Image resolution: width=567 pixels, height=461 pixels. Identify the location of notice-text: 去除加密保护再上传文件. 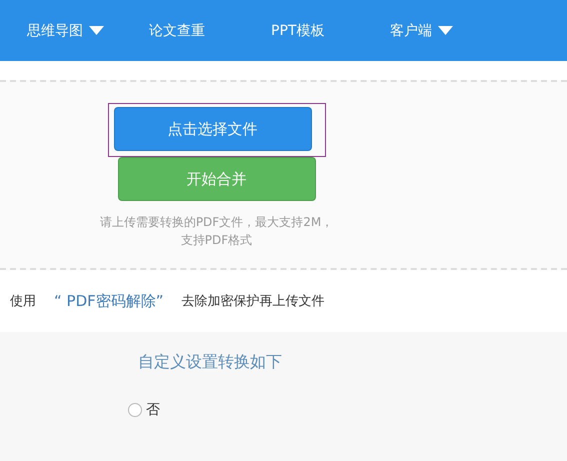
(253, 301).